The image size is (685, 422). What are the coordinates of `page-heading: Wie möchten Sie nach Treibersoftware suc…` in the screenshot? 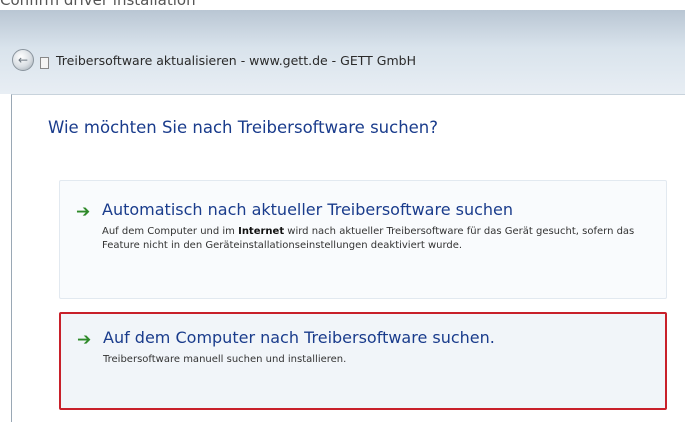 It's located at (243, 127).